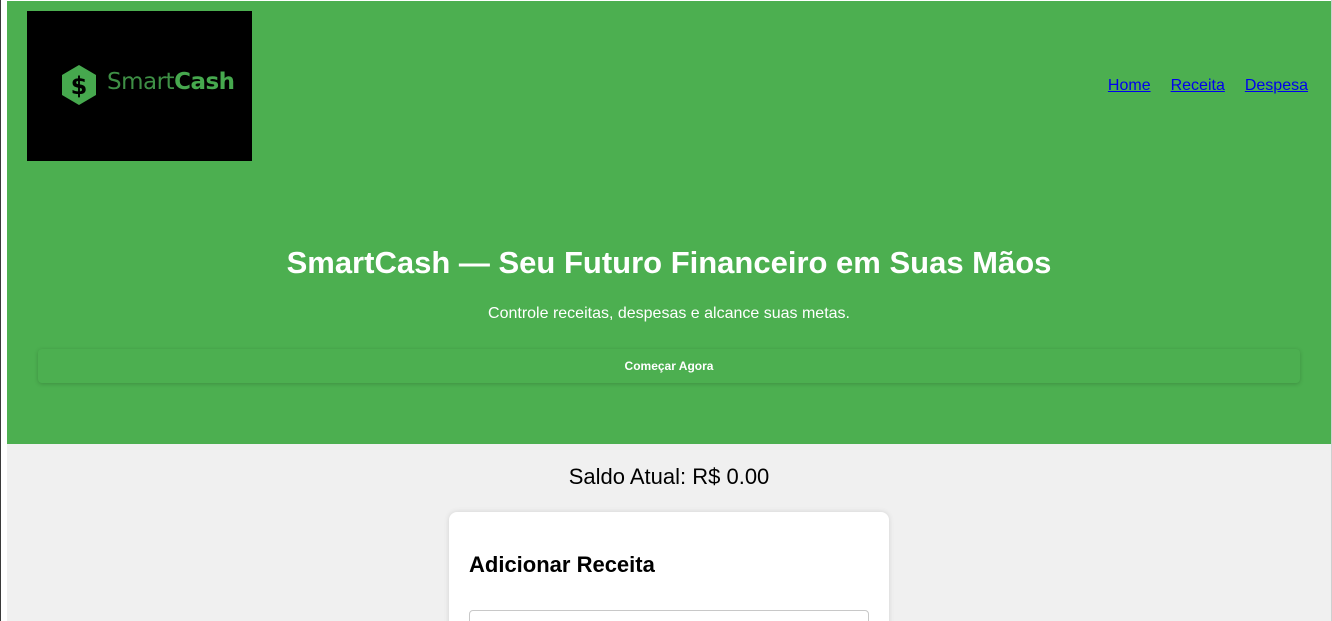 The image size is (1332, 621). I want to click on get-started-button: Começar Agora, so click(669, 366).